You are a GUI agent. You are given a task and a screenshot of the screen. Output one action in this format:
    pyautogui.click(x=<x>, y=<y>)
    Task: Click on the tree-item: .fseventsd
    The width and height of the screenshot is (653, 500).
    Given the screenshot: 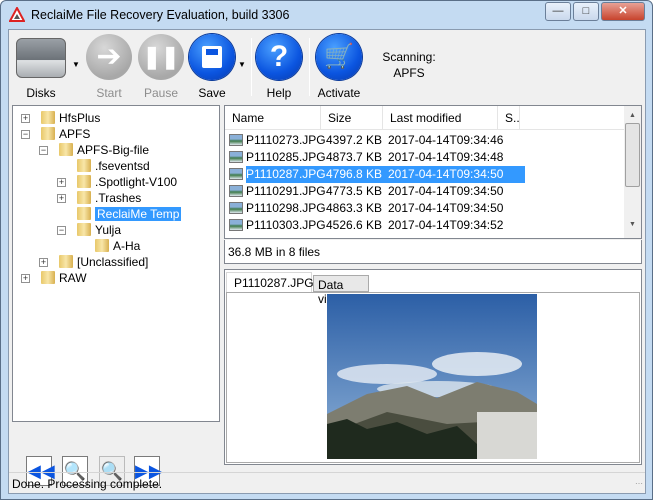 What is the action you would take?
    pyautogui.click(x=113, y=166)
    